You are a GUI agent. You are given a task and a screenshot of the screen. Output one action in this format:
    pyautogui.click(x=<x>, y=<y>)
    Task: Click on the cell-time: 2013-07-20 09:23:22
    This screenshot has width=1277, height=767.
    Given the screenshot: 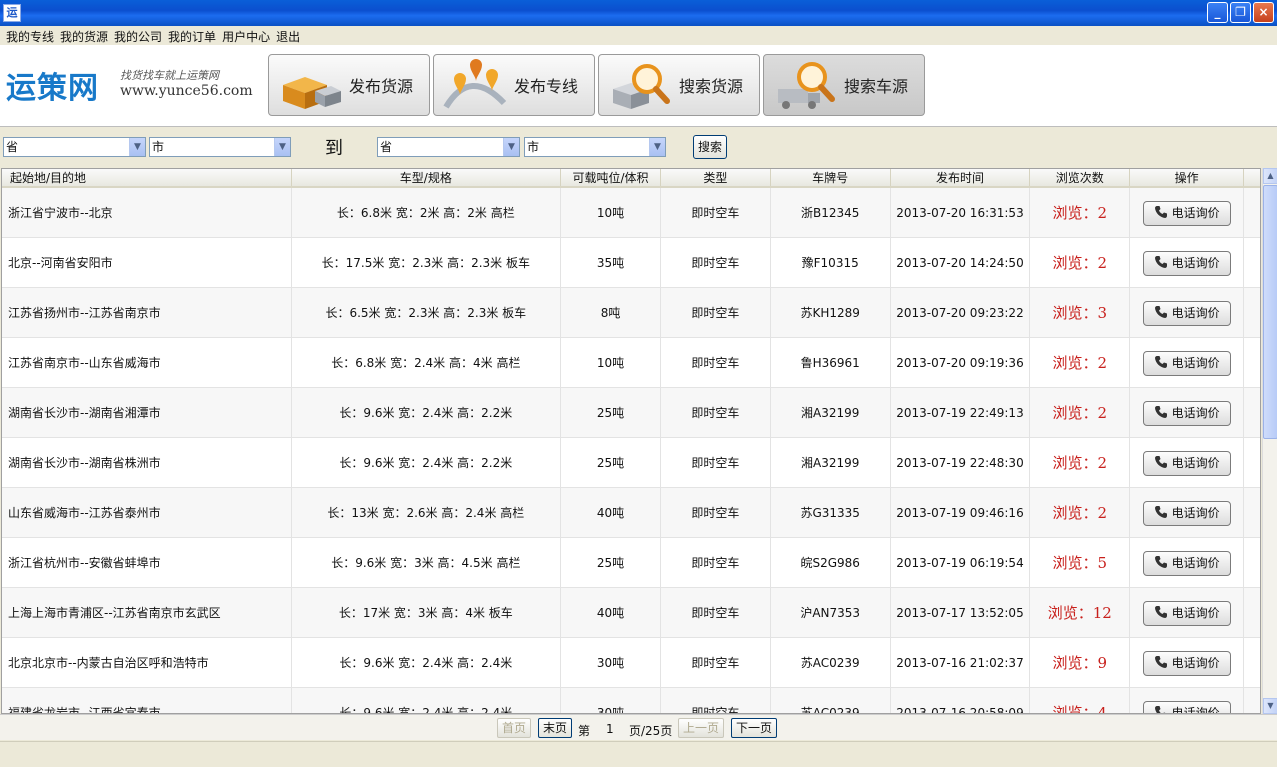 What is the action you would take?
    pyautogui.click(x=961, y=312)
    